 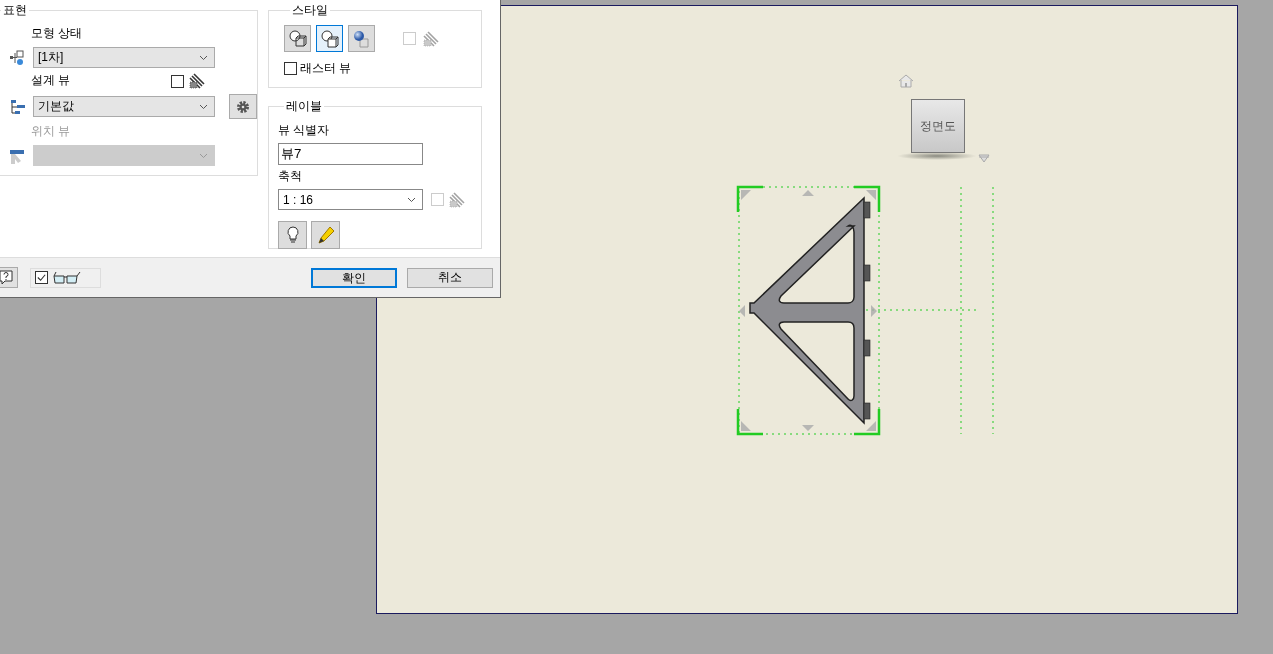 I want to click on help-button, so click(x=9, y=277).